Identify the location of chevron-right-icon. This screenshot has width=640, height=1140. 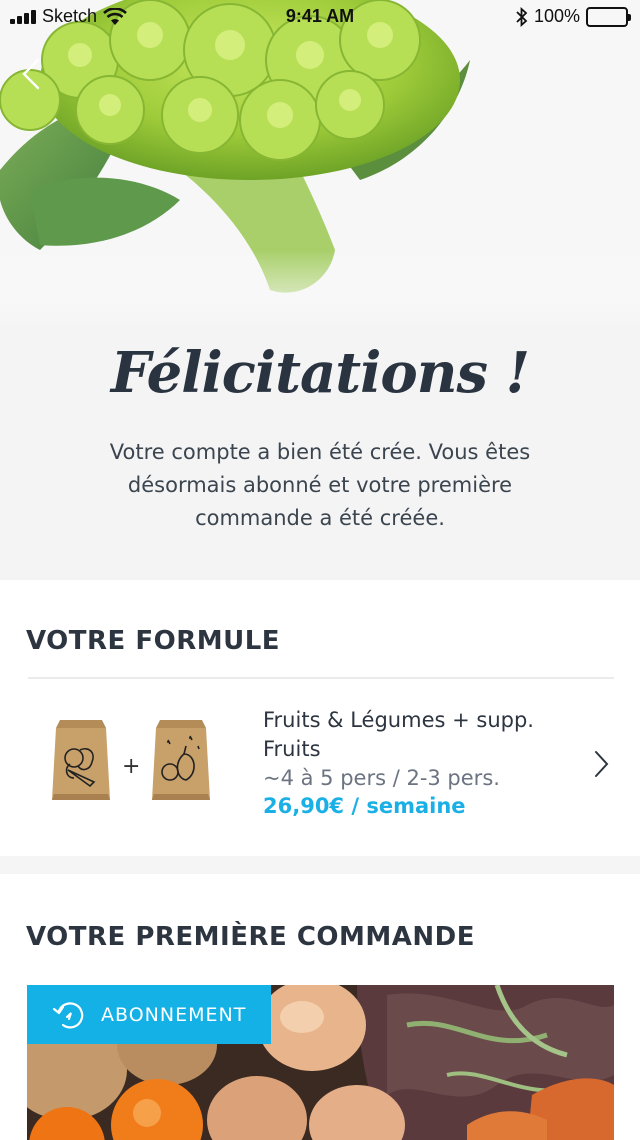
(601, 764).